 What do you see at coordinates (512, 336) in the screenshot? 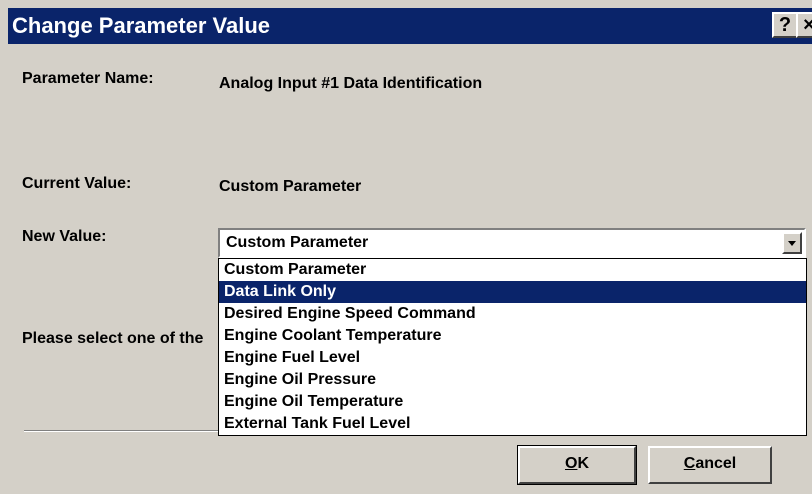
I see `dropdown-option: Engine Coolant Temperature` at bounding box center [512, 336].